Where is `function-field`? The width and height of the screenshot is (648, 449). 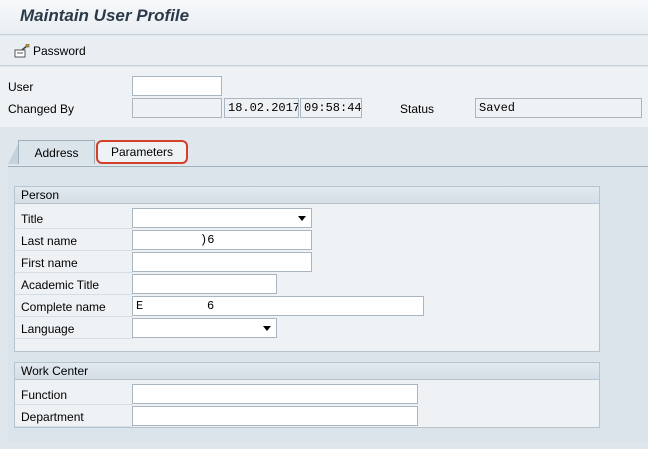 function-field is located at coordinates (275, 394).